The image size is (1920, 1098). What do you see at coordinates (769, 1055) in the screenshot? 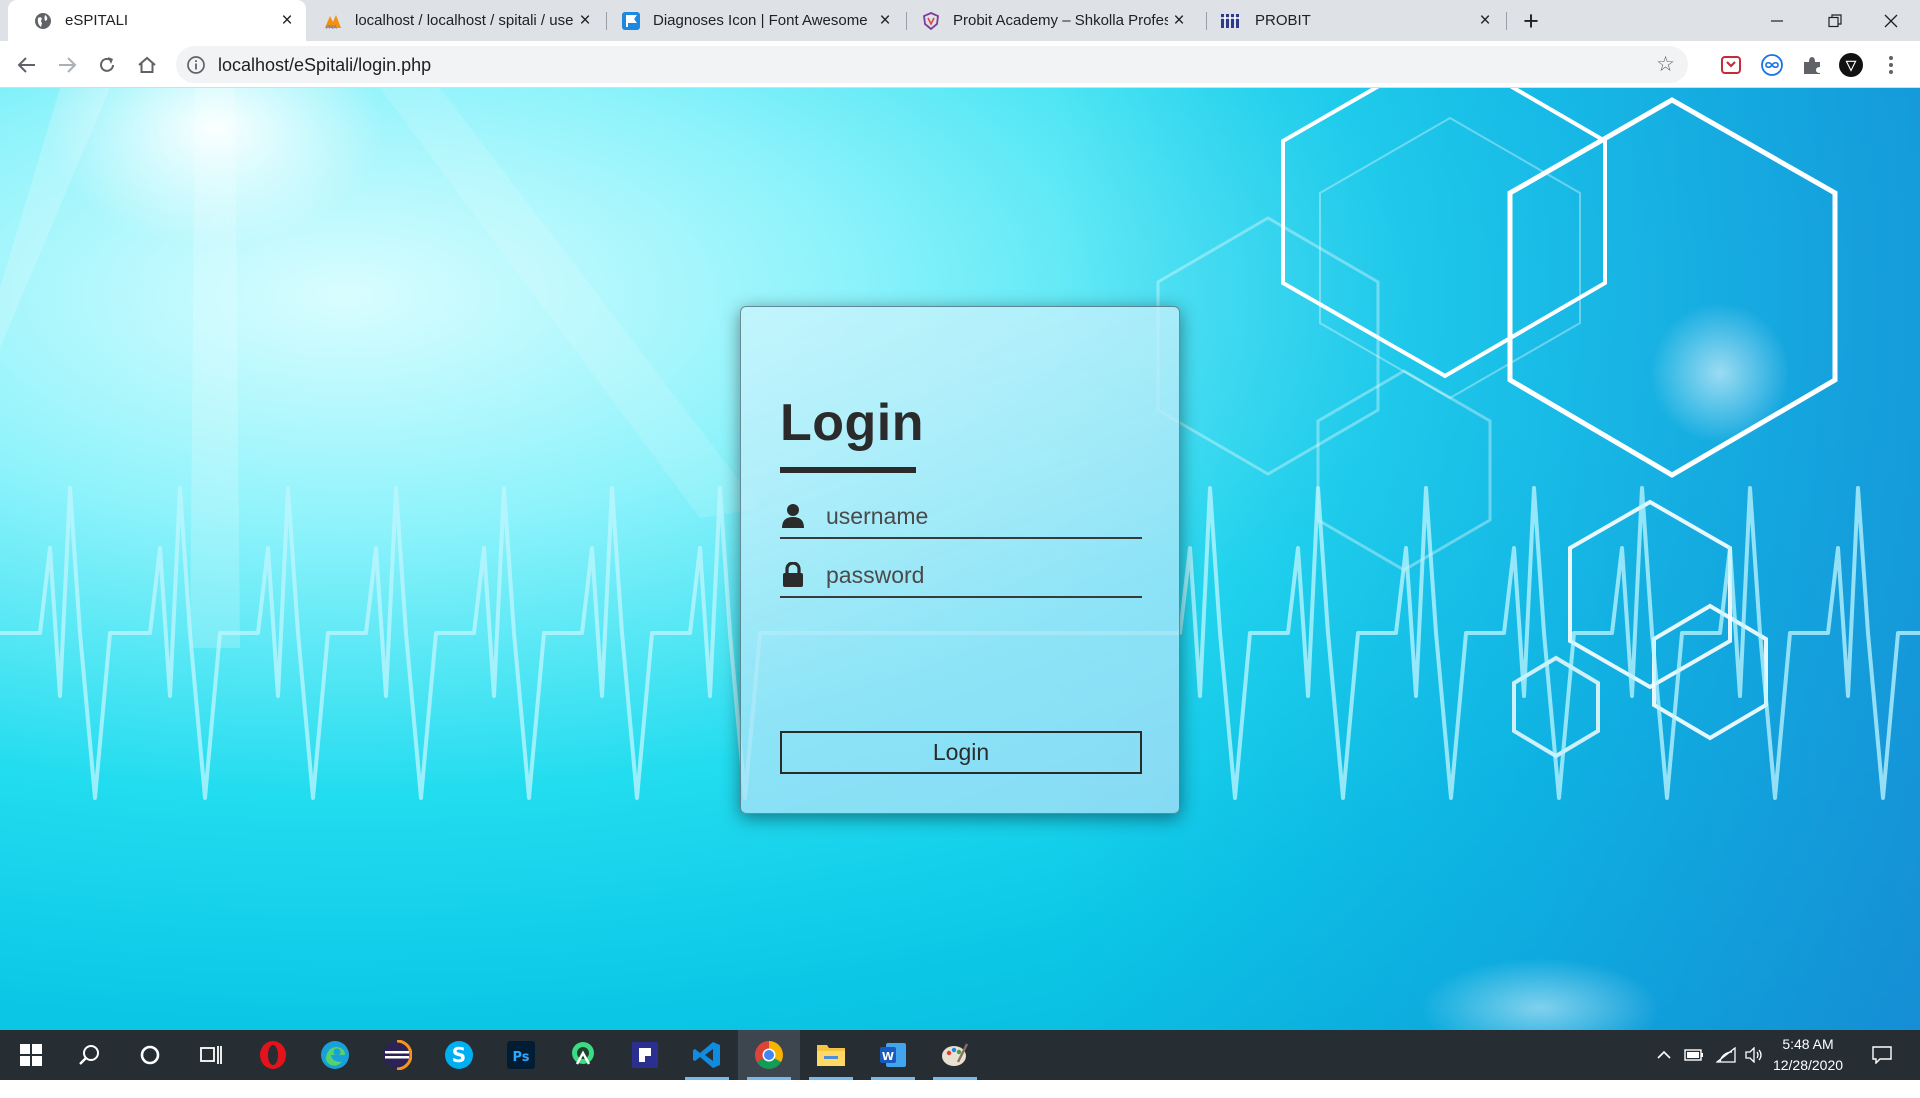
I see `chrome-icon` at bounding box center [769, 1055].